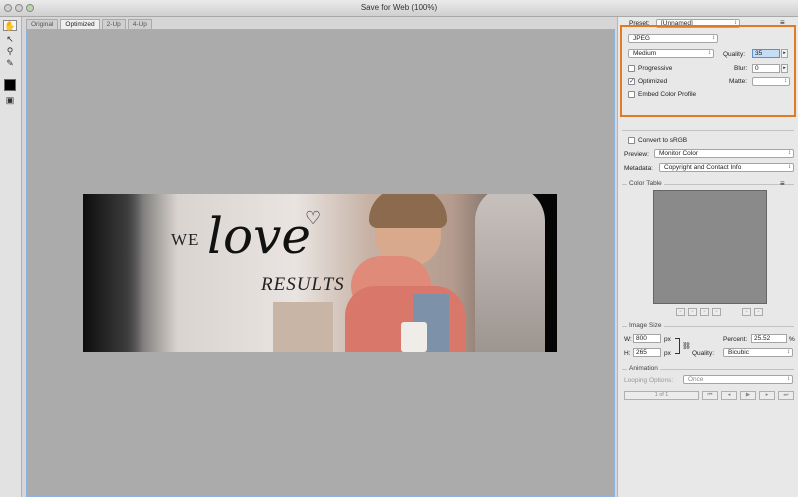 The width and height of the screenshot is (798, 497). What do you see at coordinates (647, 352) in the screenshot?
I see `height-input: 265` at bounding box center [647, 352].